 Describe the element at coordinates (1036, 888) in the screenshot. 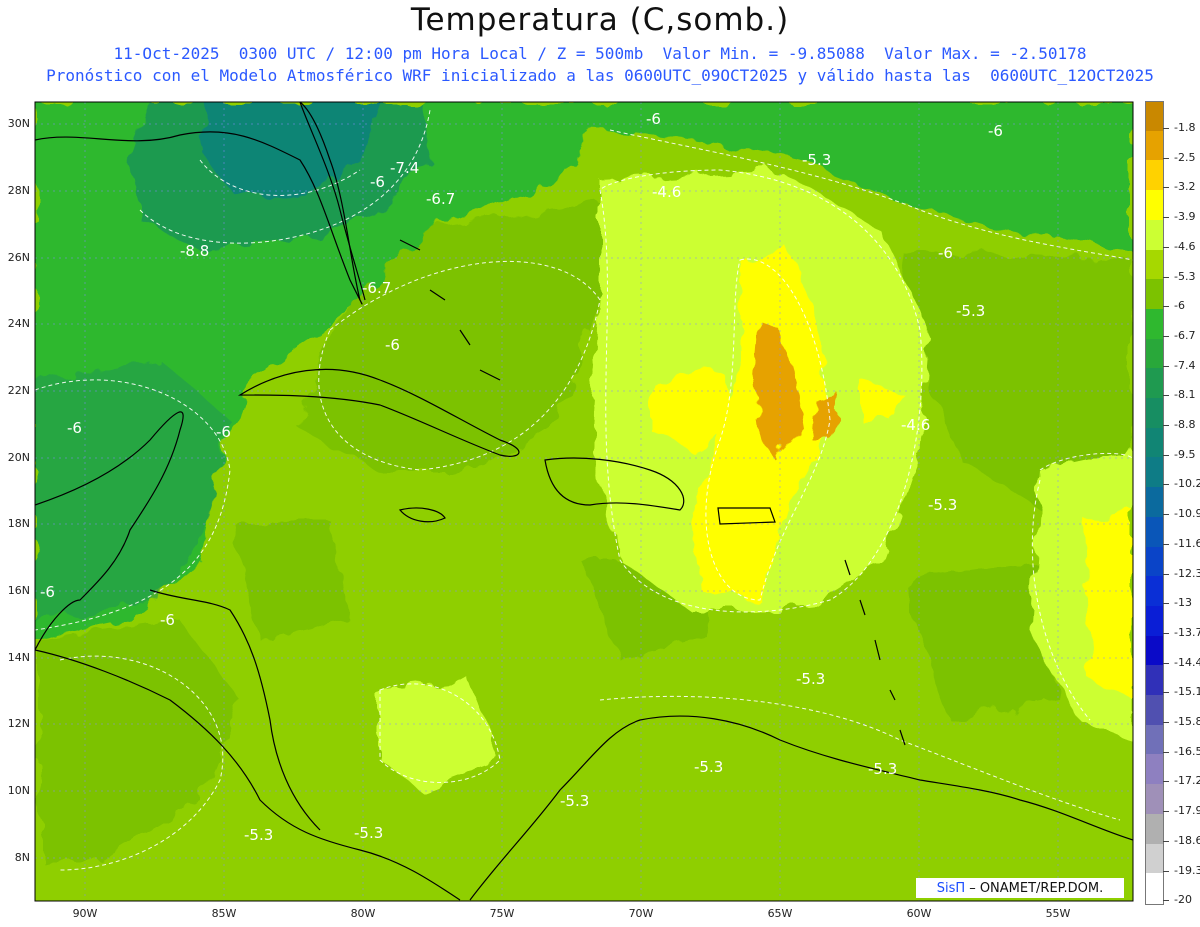

I see `credit-text: – ONAMET/REP.DOM.` at that location.